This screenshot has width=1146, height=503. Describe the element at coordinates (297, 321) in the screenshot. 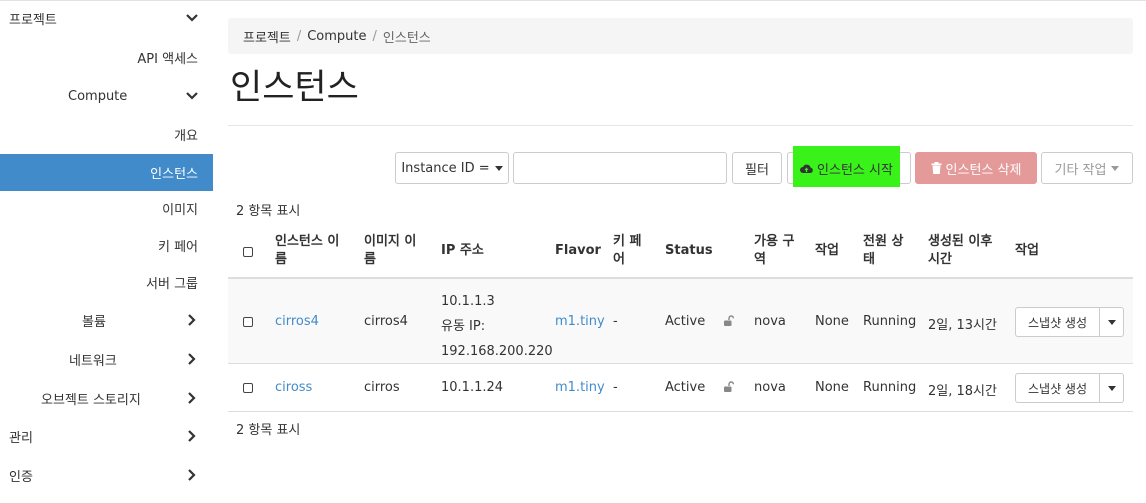

I see `instance-name-link: cirros4` at that location.